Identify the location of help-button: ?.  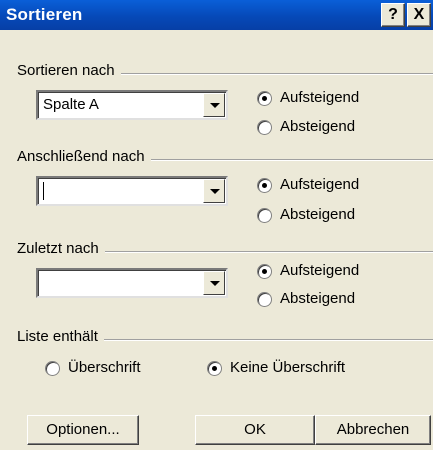
(393, 15).